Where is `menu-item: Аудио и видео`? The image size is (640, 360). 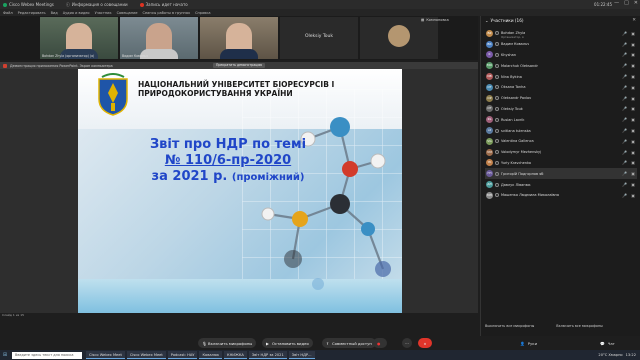 menu-item: Аудио и видео is located at coordinates (76, 13).